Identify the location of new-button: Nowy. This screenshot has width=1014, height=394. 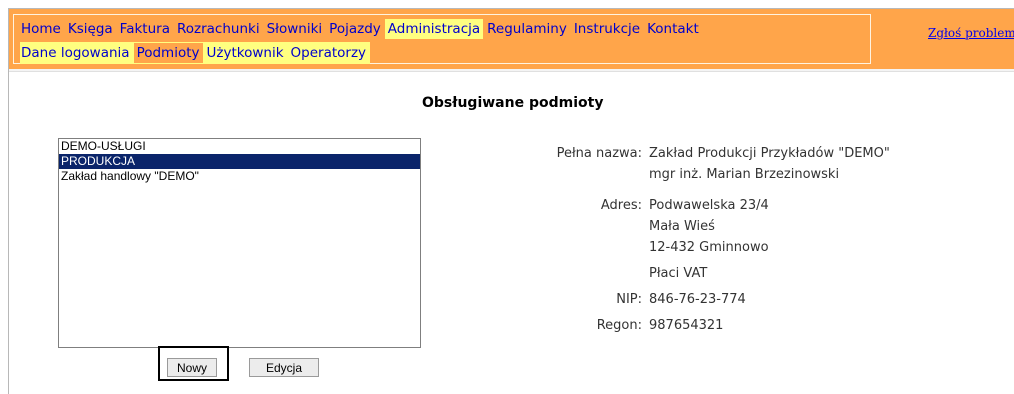
(192, 367).